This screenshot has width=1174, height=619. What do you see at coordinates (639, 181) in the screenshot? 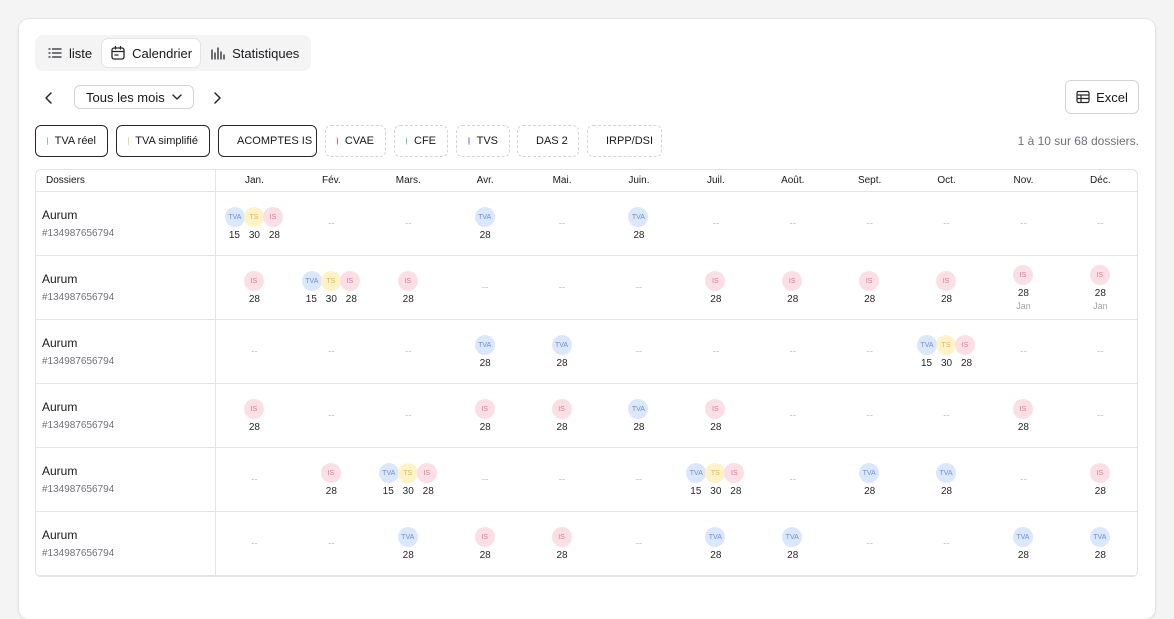
I see `column-header-month: Juin.` at bounding box center [639, 181].